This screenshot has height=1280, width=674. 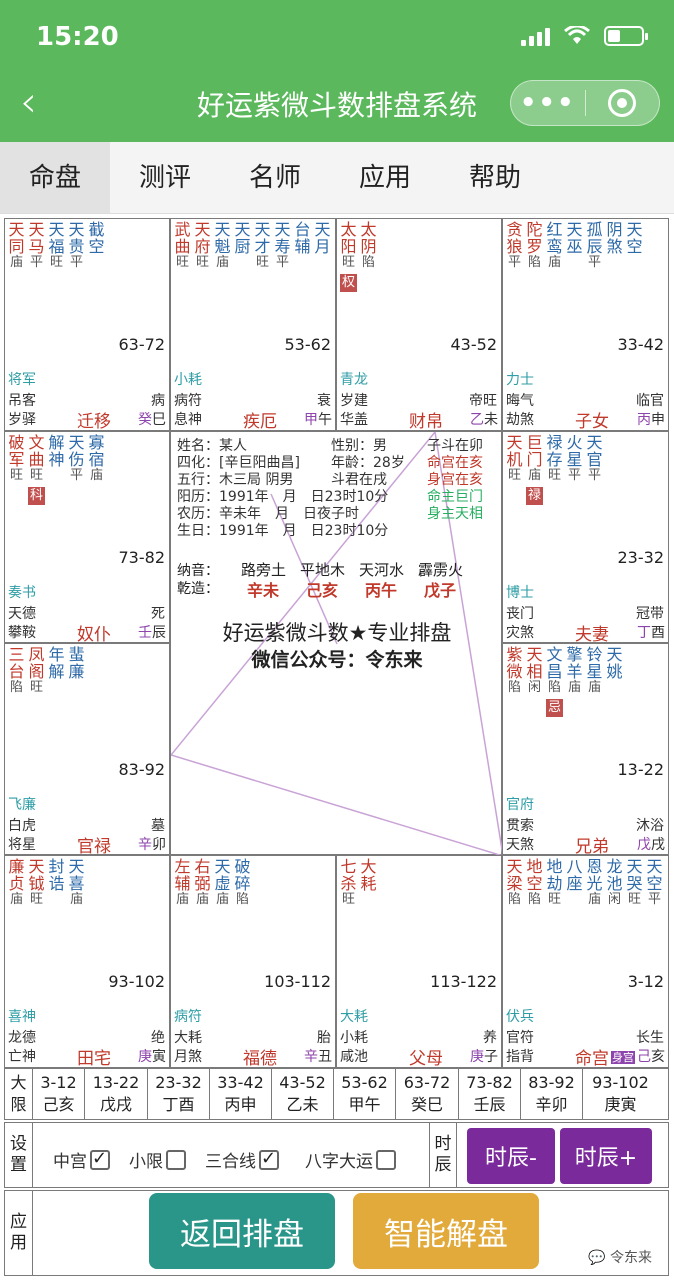 What do you see at coordinates (358, 884) in the screenshot?
I see `star-list: 七杀旺大耗` at bounding box center [358, 884].